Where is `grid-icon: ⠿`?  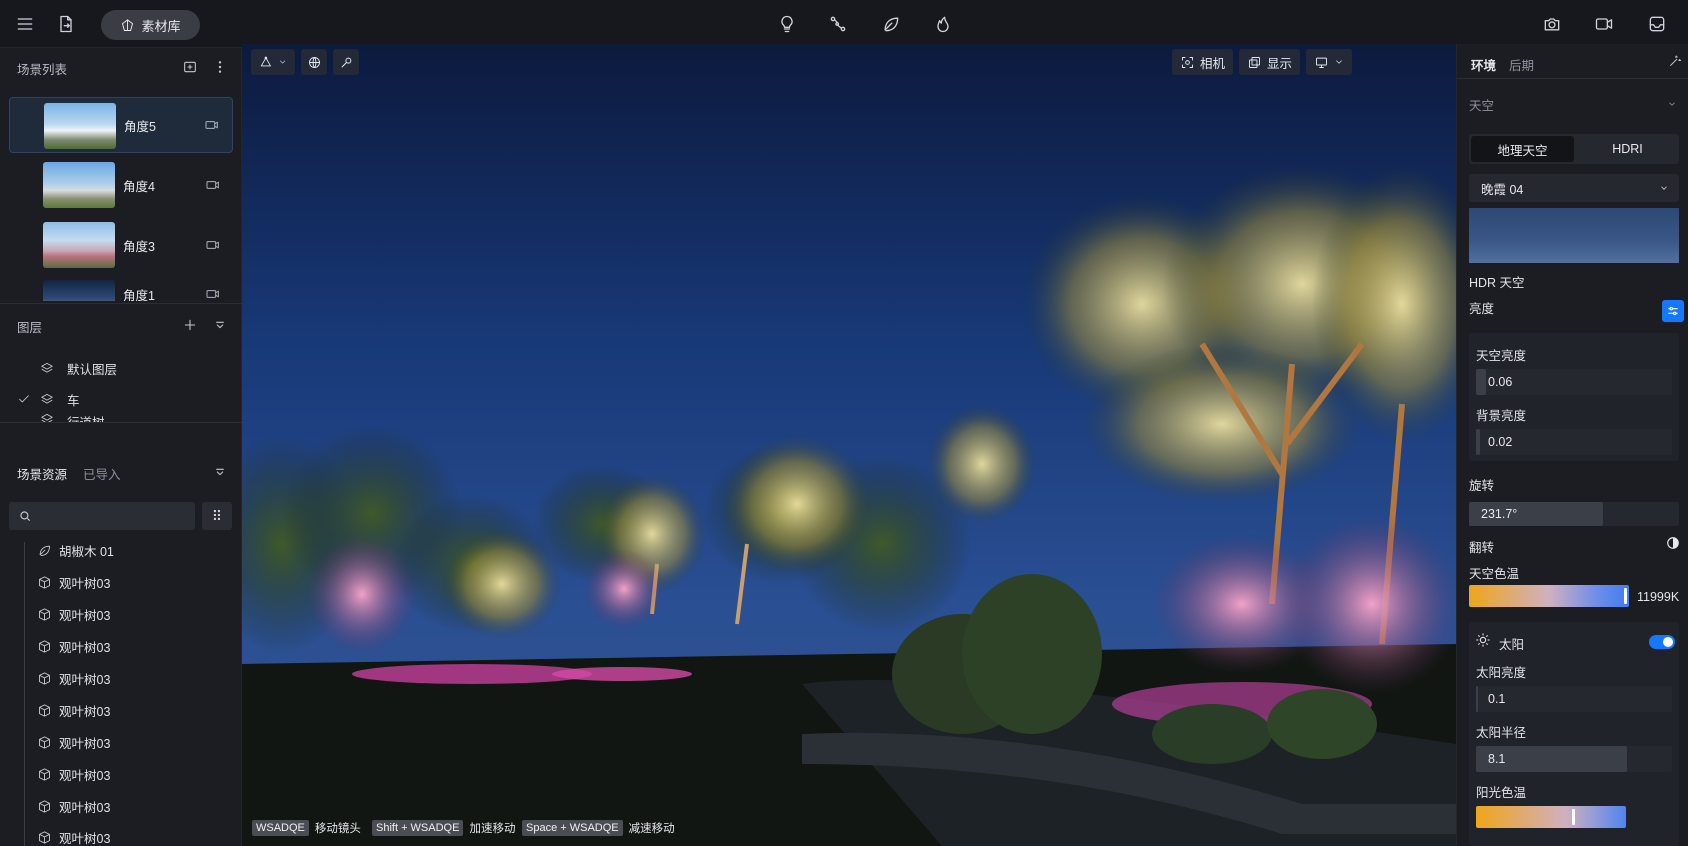
grid-icon: ⠿ is located at coordinates (217, 515).